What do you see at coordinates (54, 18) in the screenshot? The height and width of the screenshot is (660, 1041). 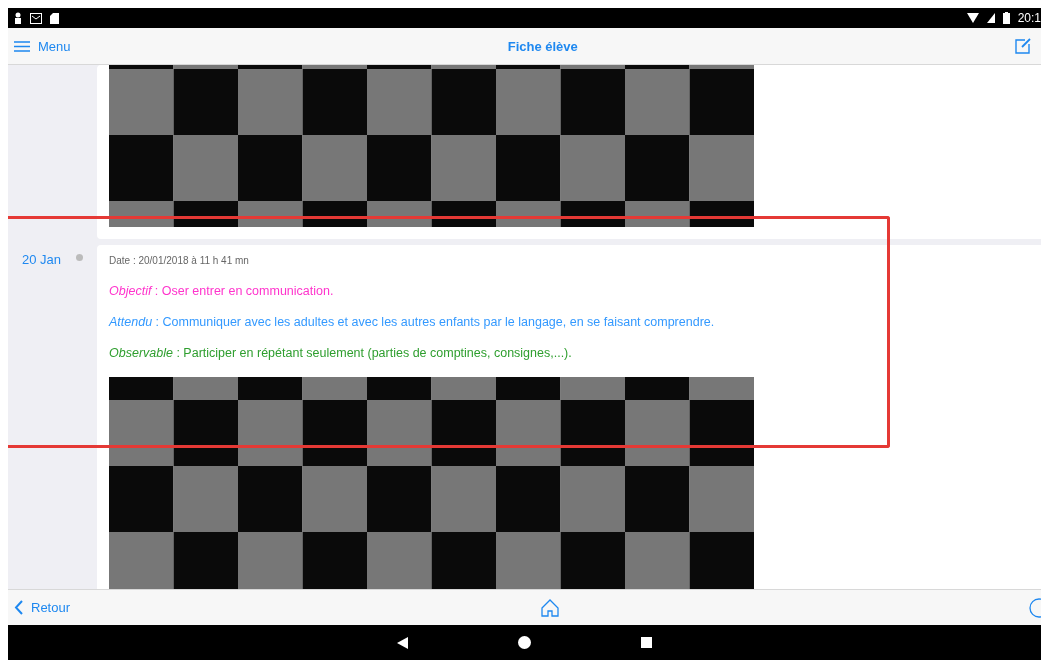 I see `sd-card-icon` at bounding box center [54, 18].